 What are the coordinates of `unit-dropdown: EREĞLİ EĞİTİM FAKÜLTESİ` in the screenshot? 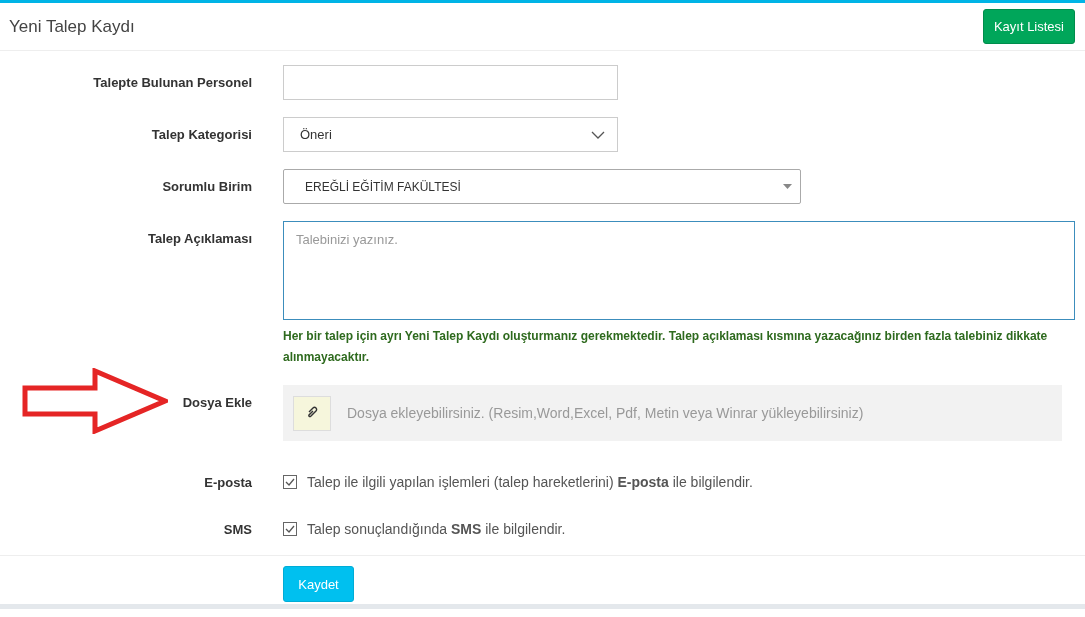 It's located at (542, 186).